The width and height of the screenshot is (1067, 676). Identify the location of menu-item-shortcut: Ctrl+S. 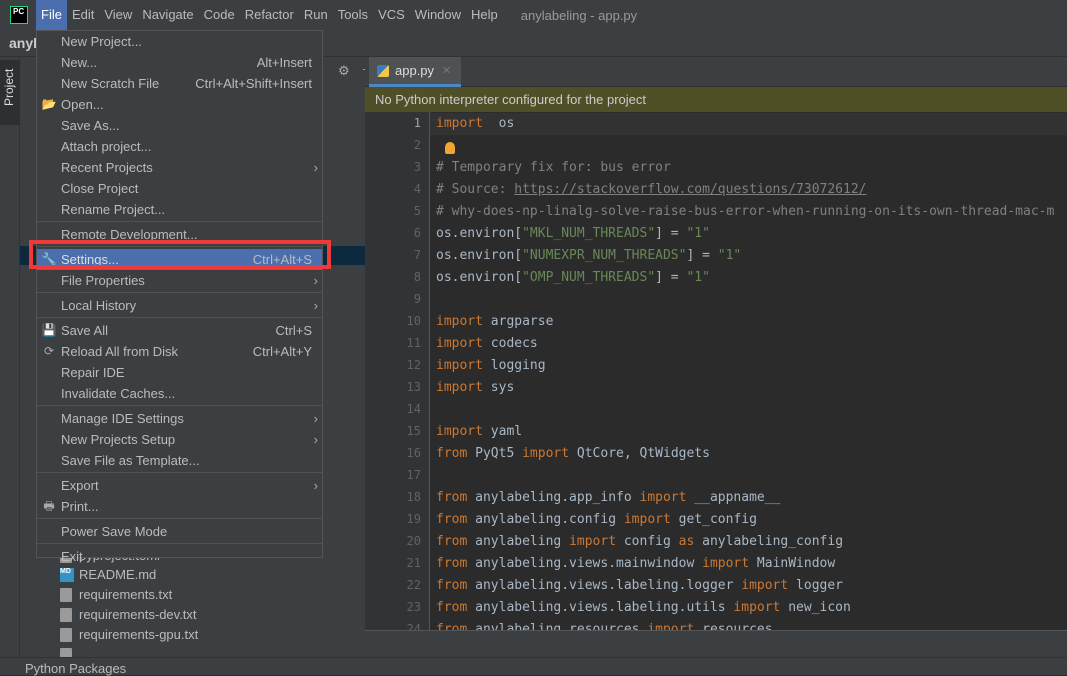
(293, 330).